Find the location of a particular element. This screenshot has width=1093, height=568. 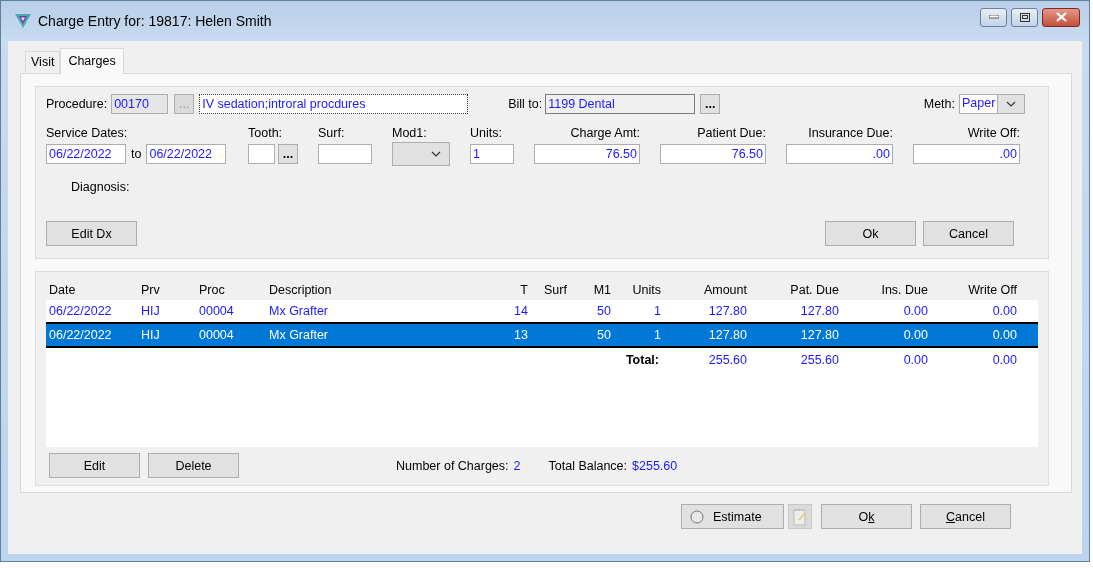

column-header: Write Off is located at coordinates (992, 290).